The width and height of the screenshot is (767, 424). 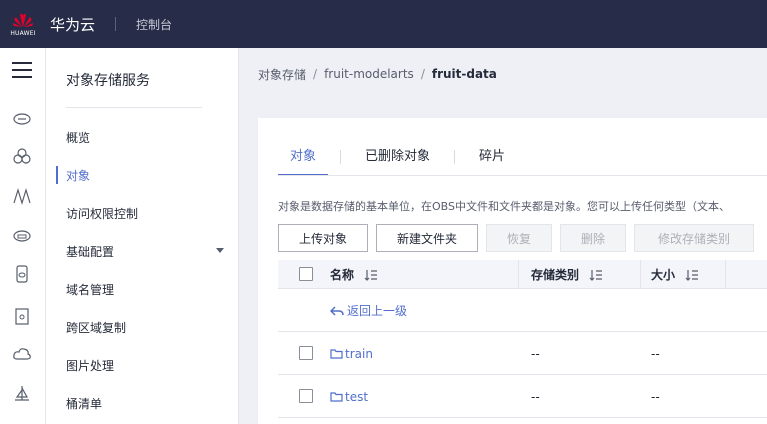 I want to click on table-row: test -- --, so click(x=522, y=396).